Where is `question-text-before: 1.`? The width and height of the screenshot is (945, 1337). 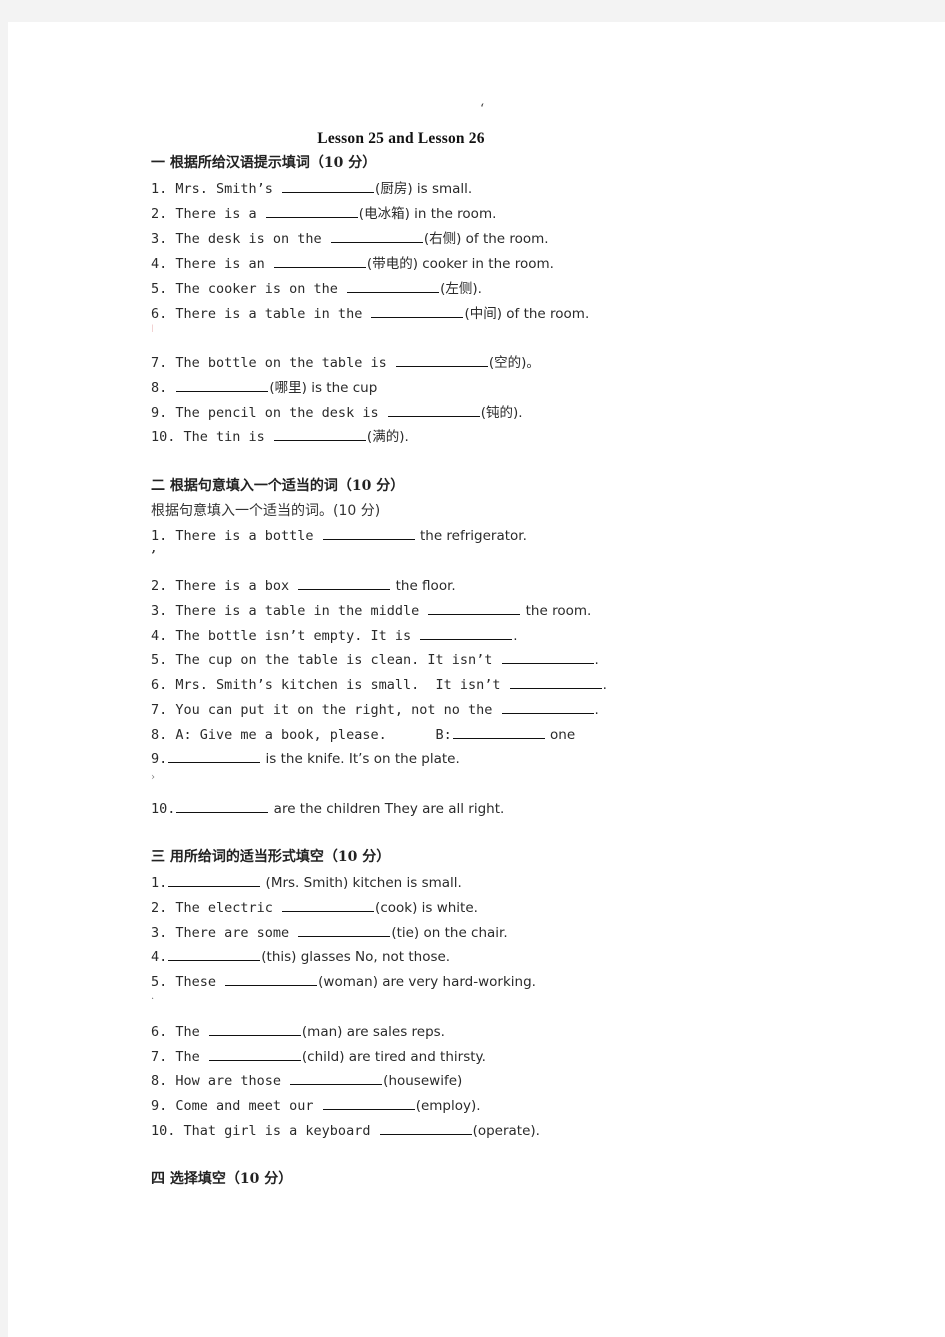
question-text-before: 1. is located at coordinates (159, 883).